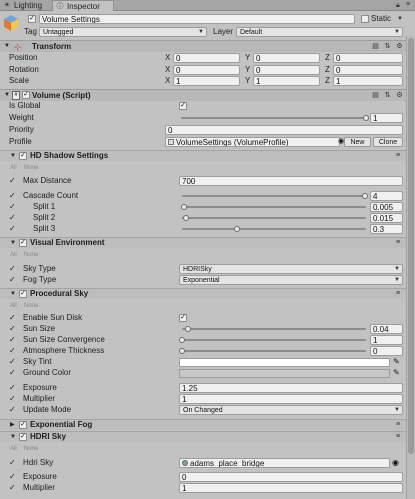 The height and width of the screenshot is (499, 415). Describe the element at coordinates (286, 81) in the screenshot. I see `scale-y-field: 1` at that location.